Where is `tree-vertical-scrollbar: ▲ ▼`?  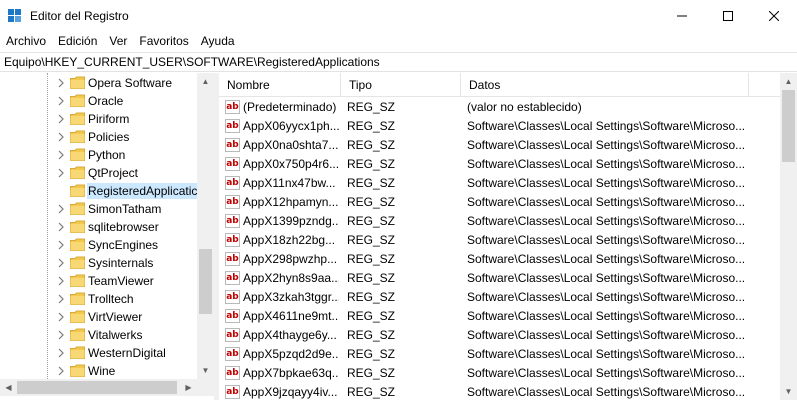
tree-vertical-scrollbar: ▲ ▼ is located at coordinates (205, 226).